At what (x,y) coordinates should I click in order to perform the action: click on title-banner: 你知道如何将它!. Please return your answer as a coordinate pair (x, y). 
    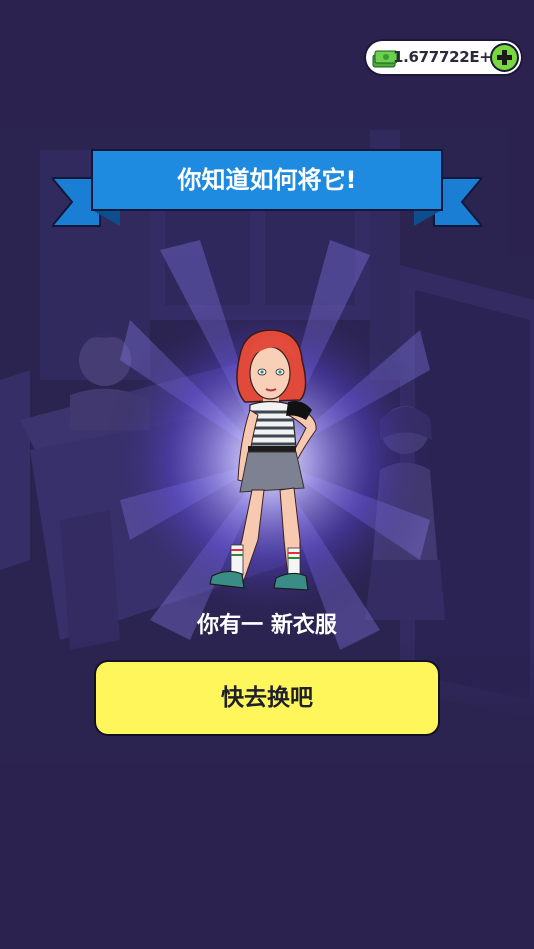
    Looking at the image, I should click on (267, 189).